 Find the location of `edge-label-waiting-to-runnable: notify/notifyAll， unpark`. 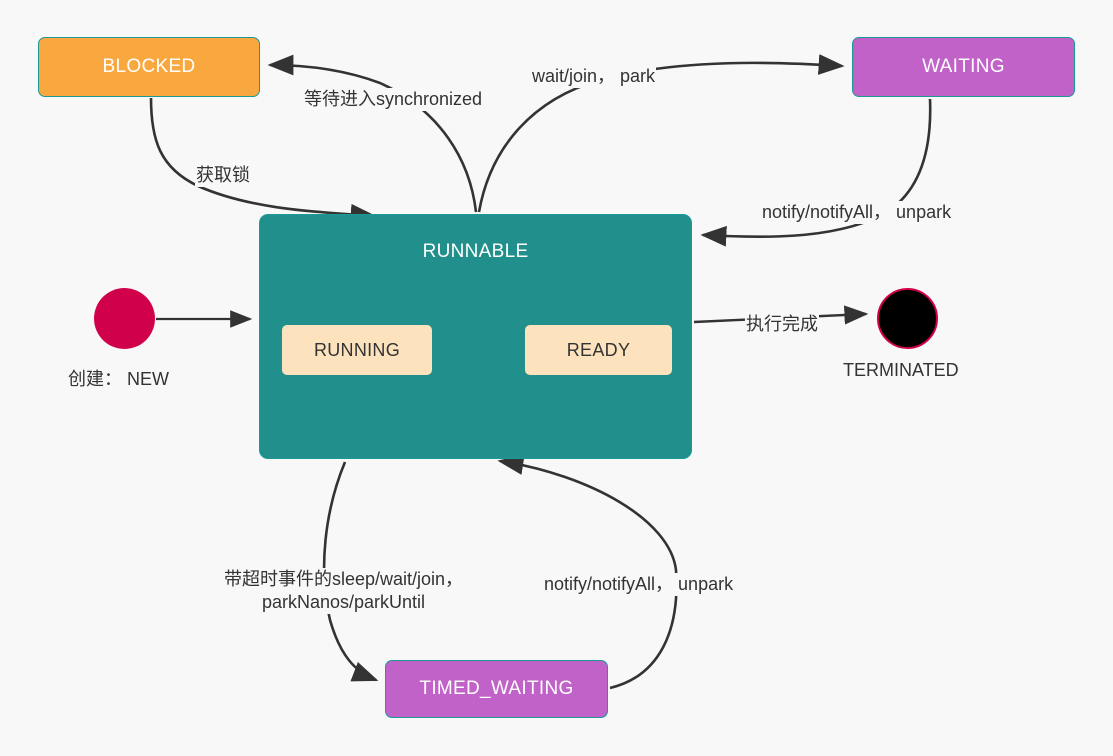

edge-label-waiting-to-runnable: notify/notifyAll， unpark is located at coordinates (857, 212).